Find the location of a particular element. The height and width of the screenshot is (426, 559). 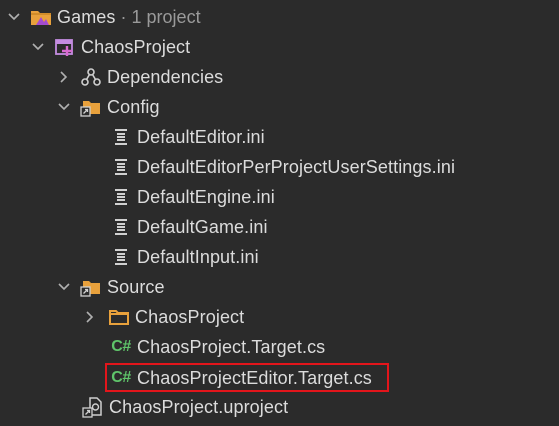

tree-node-dependencies: Dependencies is located at coordinates (138, 77).